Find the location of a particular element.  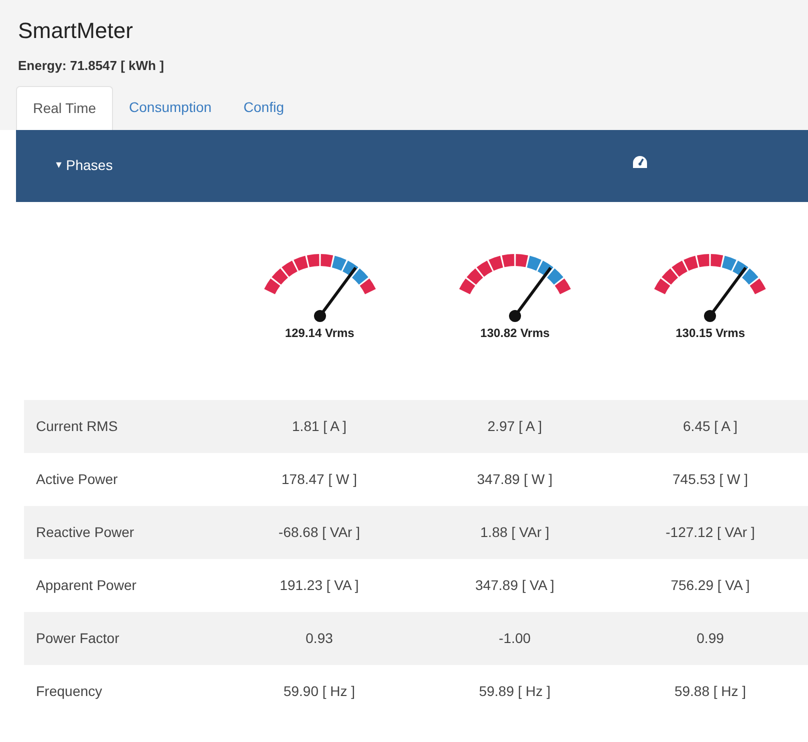

table-cell-text: -68.68 [ VAr ] is located at coordinates (319, 532).